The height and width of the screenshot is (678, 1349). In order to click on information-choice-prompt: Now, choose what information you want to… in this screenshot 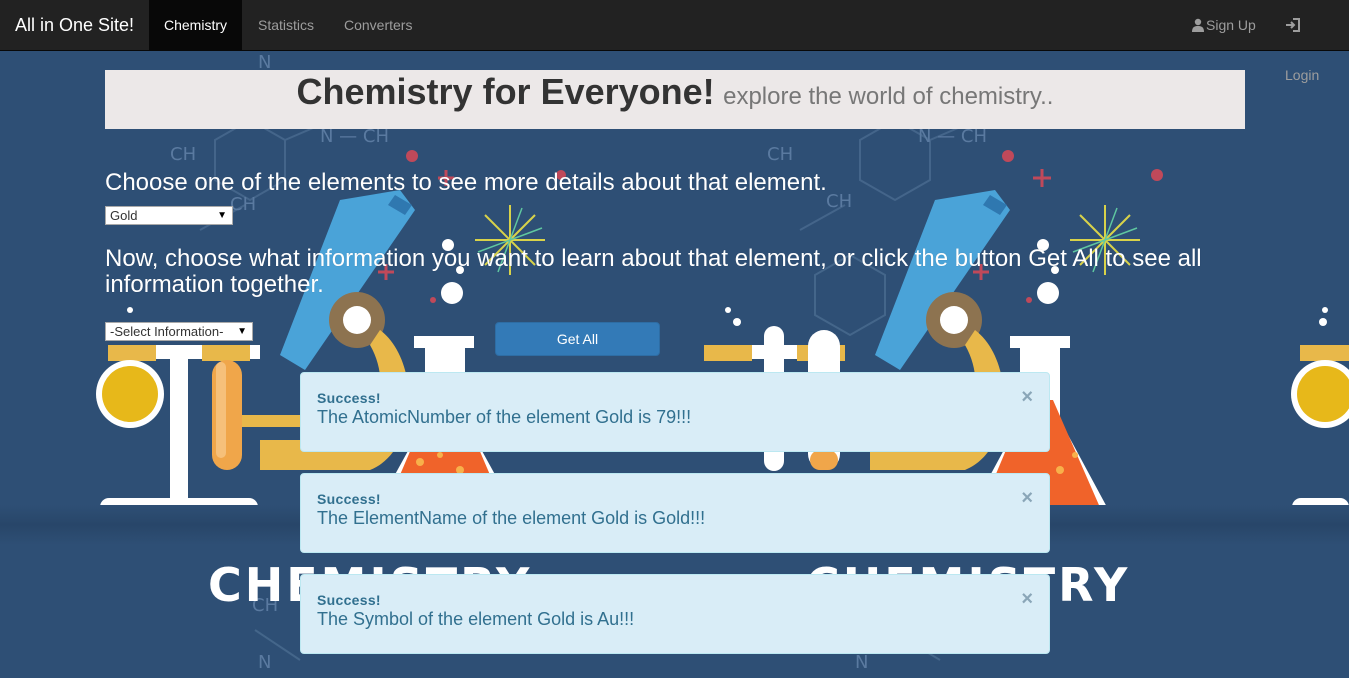, I will do `click(653, 271)`.